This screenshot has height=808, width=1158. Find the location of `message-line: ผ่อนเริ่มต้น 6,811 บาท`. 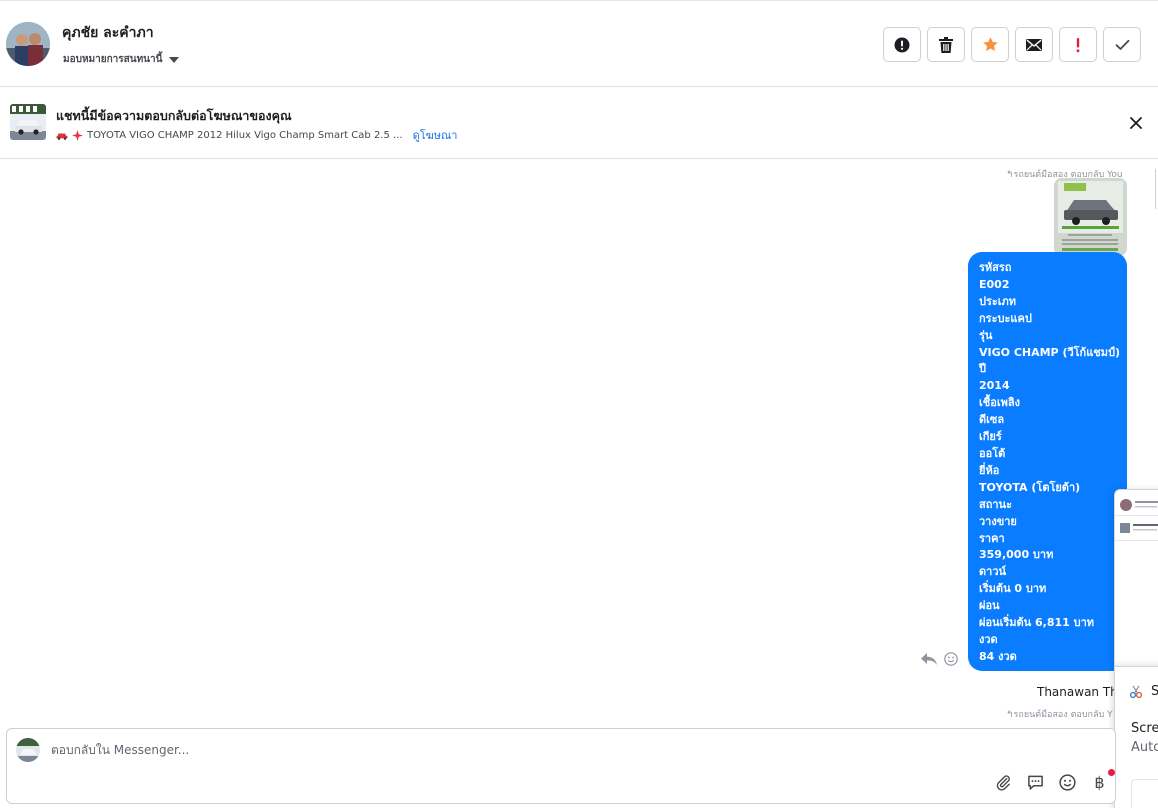

message-line: ผ่อนเริ่มต้น 6,811 บาท is located at coordinates (1037, 623).